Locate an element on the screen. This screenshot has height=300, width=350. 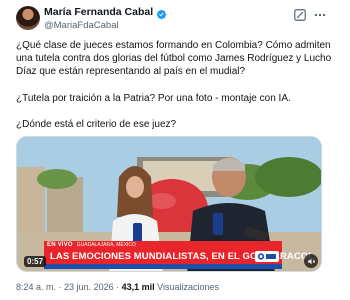
author-name-row: María Fernanda Cabal is located at coordinates (105, 12).